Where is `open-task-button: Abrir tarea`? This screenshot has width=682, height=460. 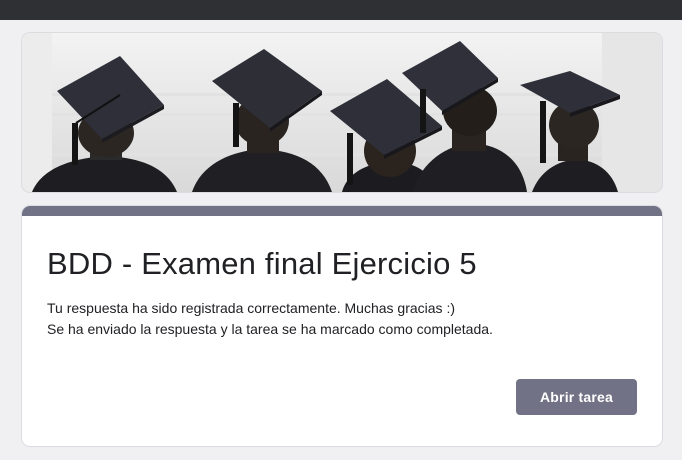 open-task-button: Abrir tarea is located at coordinates (576, 397).